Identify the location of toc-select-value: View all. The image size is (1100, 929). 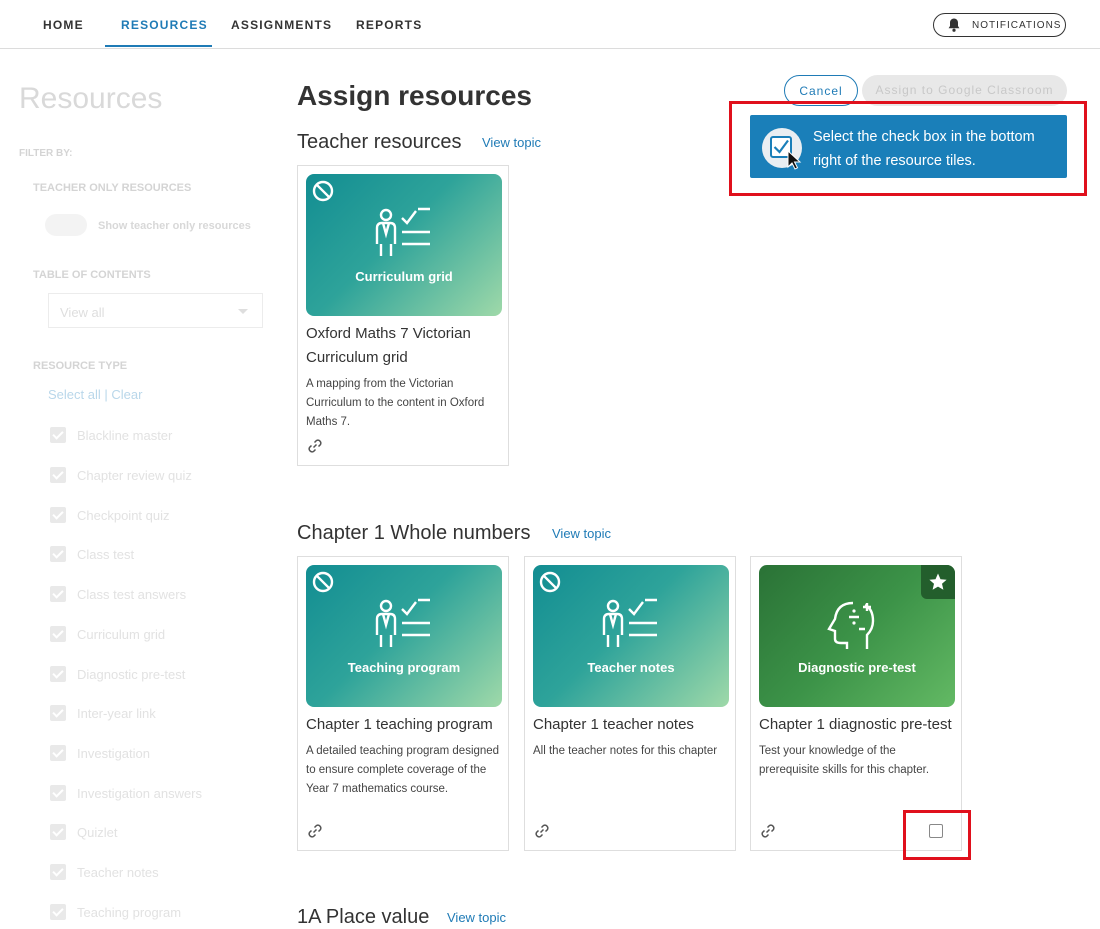
(82, 312).